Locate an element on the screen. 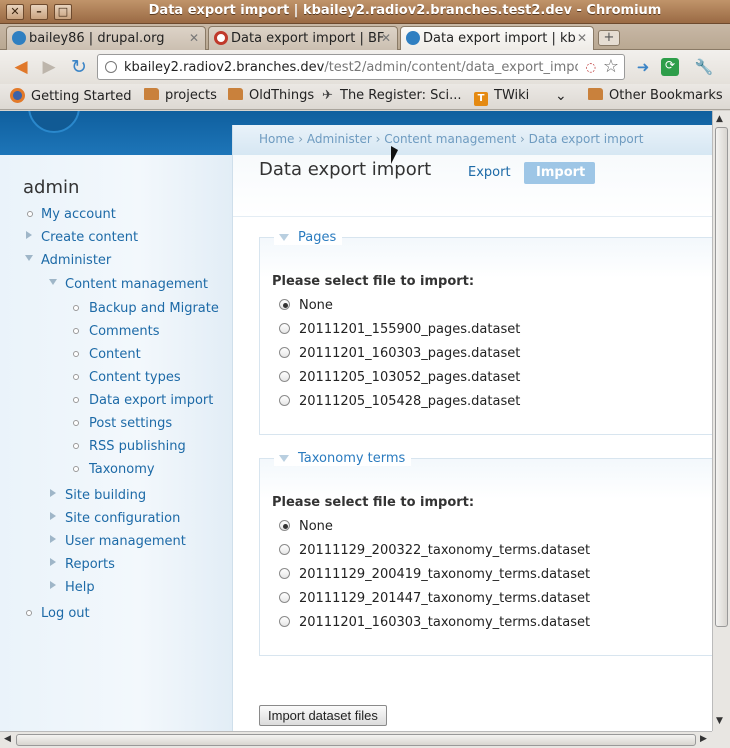  bookmark-other-bookmarks: Other Bookmarks is located at coordinates (655, 95).